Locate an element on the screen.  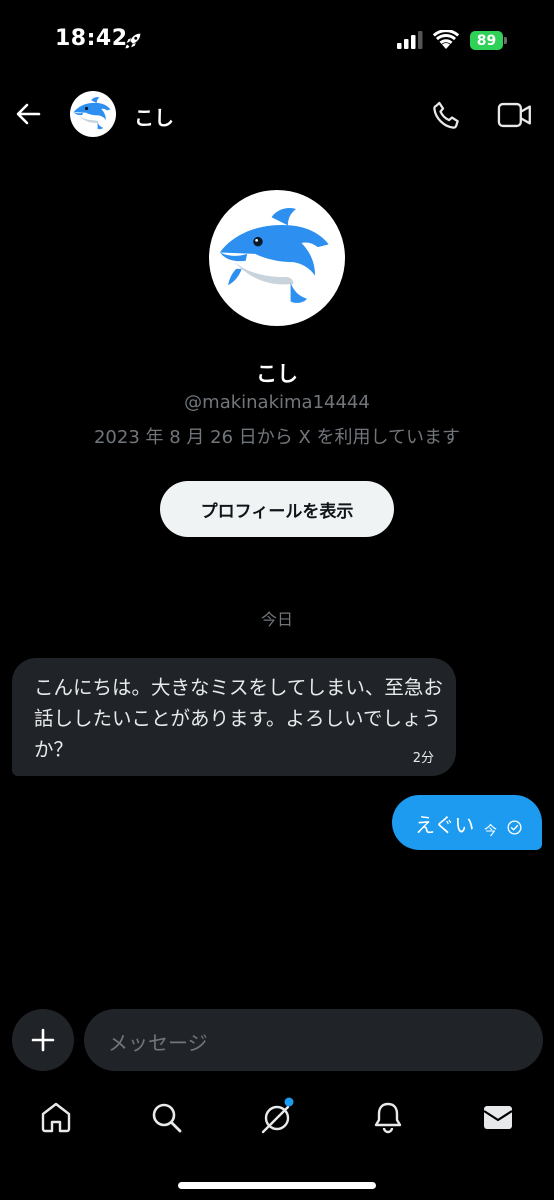
outgoing-message-bubble: えぐい 今 is located at coordinates (467, 822).